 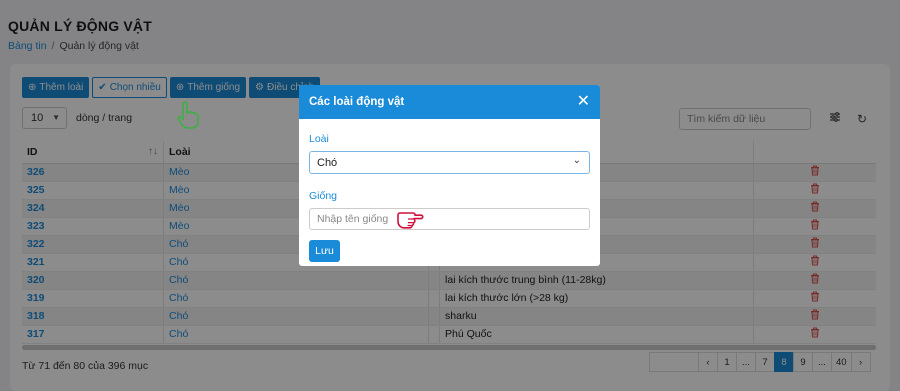 I want to click on modal-title: Các loài động vật, so click(x=357, y=102).